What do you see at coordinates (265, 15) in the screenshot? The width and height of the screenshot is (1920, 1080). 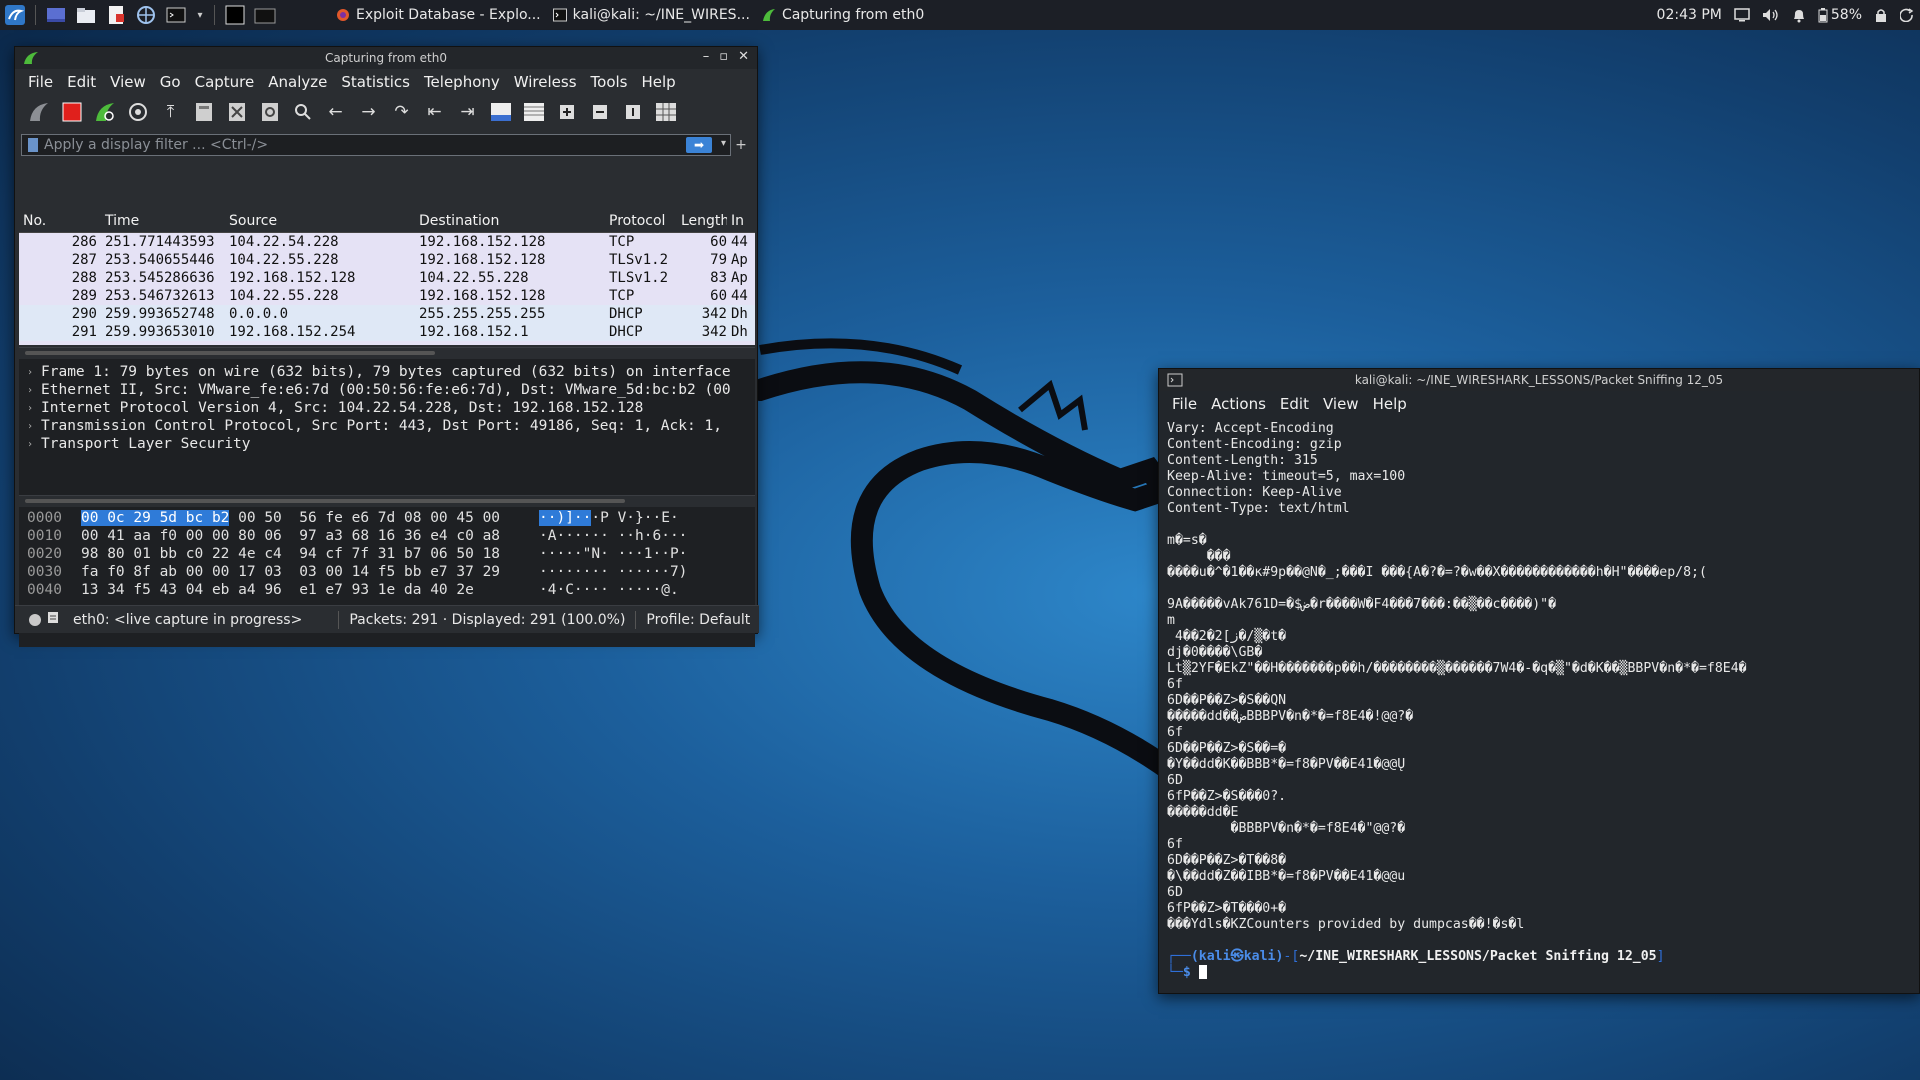 I see `workspace-2-icon` at bounding box center [265, 15].